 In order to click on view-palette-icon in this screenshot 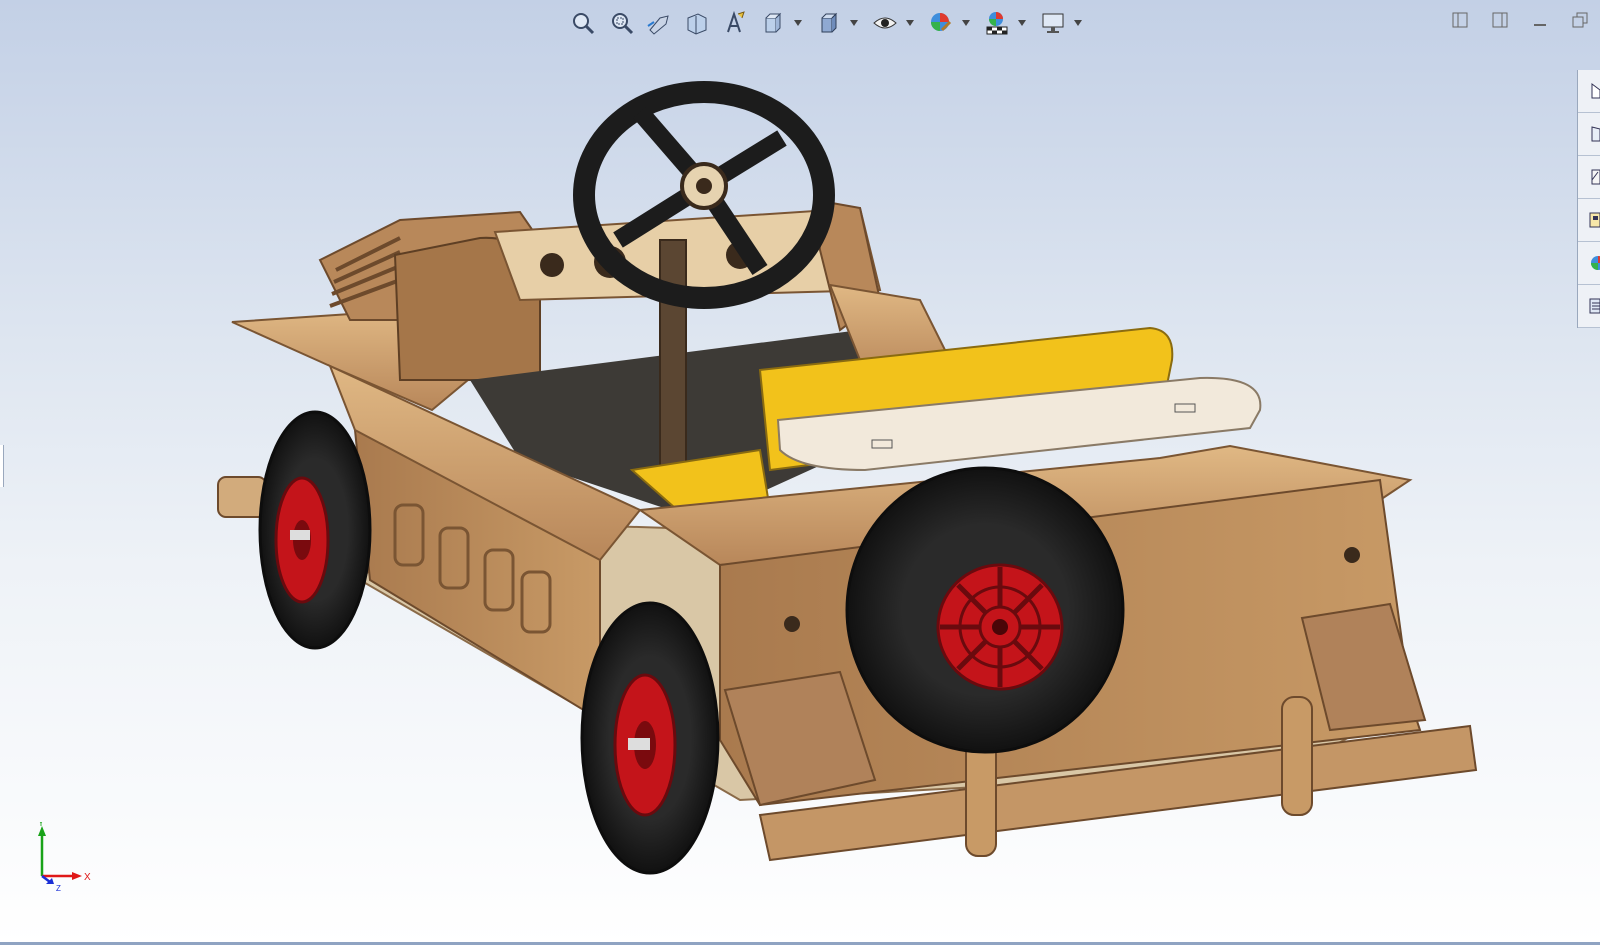, I will do `click(1589, 220)`.